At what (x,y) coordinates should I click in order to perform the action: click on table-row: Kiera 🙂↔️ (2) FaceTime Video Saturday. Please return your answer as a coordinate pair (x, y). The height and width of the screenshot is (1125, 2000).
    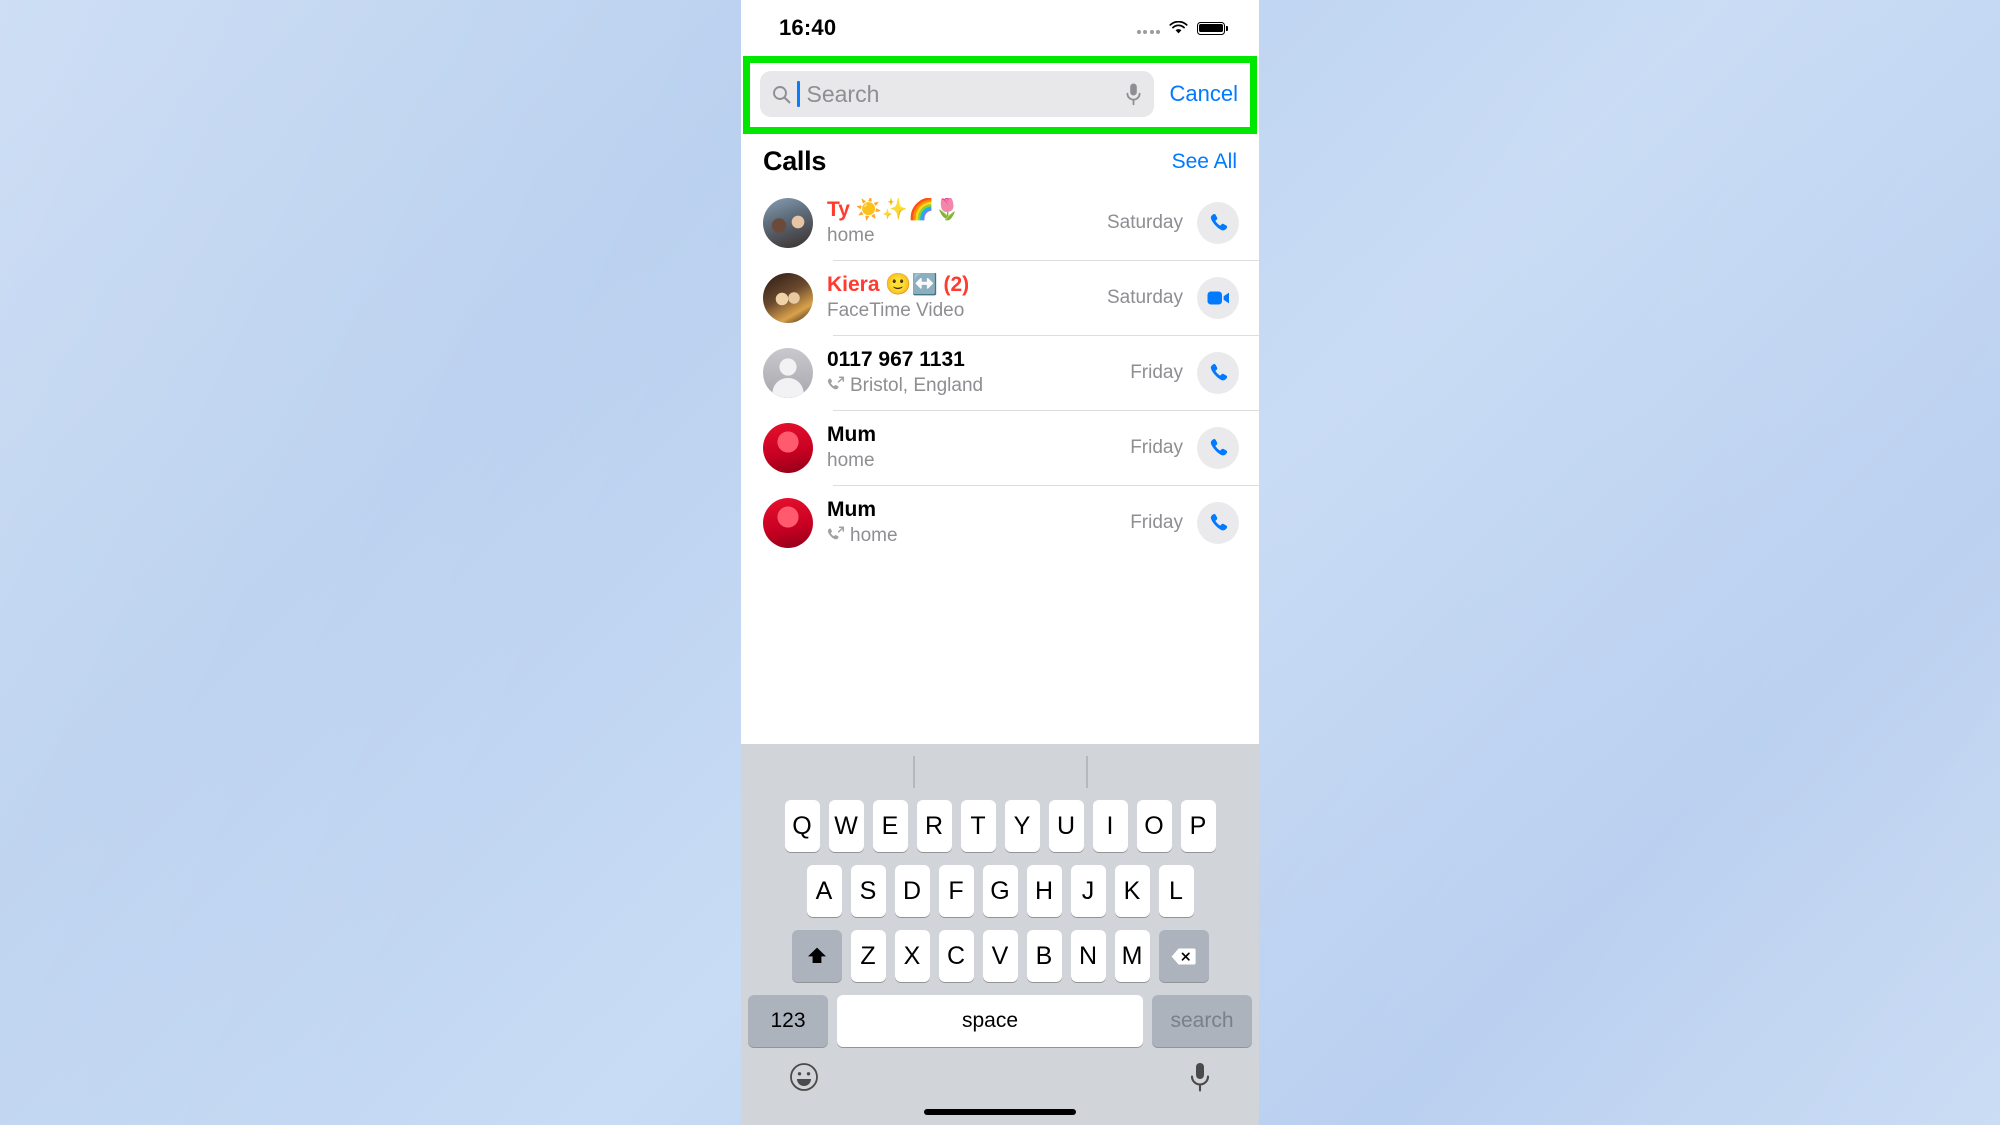
    Looking at the image, I should click on (1000, 297).